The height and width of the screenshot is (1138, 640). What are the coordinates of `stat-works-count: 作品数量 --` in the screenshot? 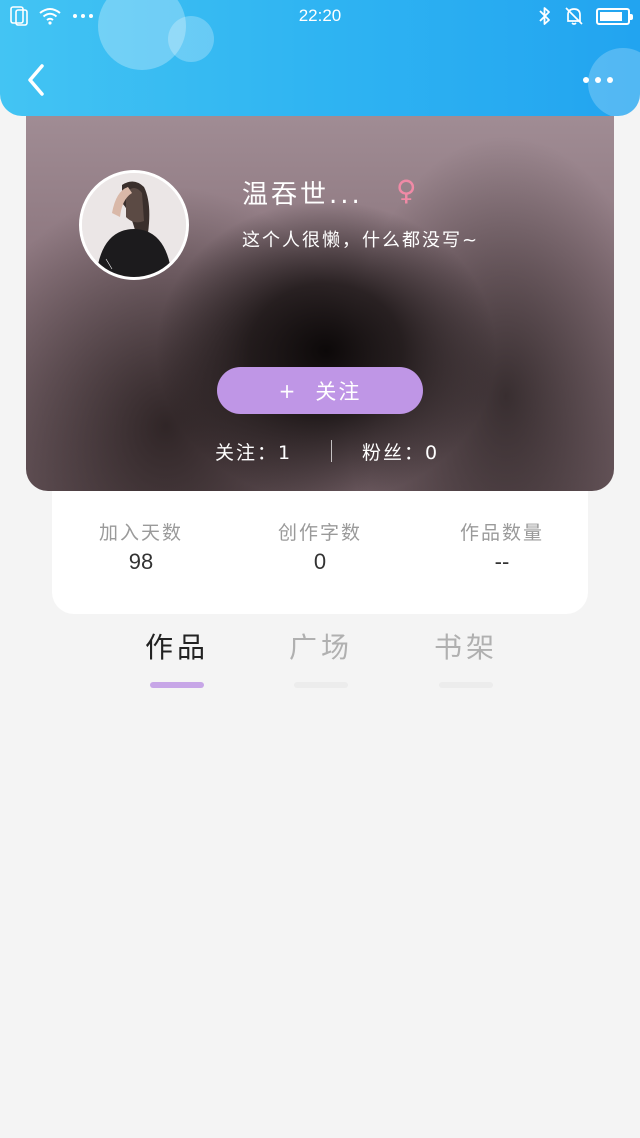 It's located at (502, 546).